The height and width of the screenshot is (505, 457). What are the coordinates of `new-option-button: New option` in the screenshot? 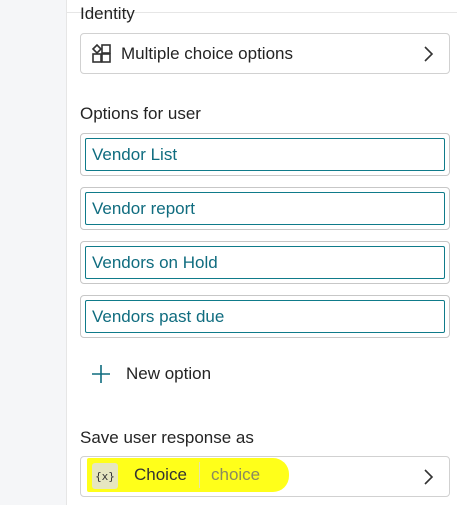 It's located at (150, 374).